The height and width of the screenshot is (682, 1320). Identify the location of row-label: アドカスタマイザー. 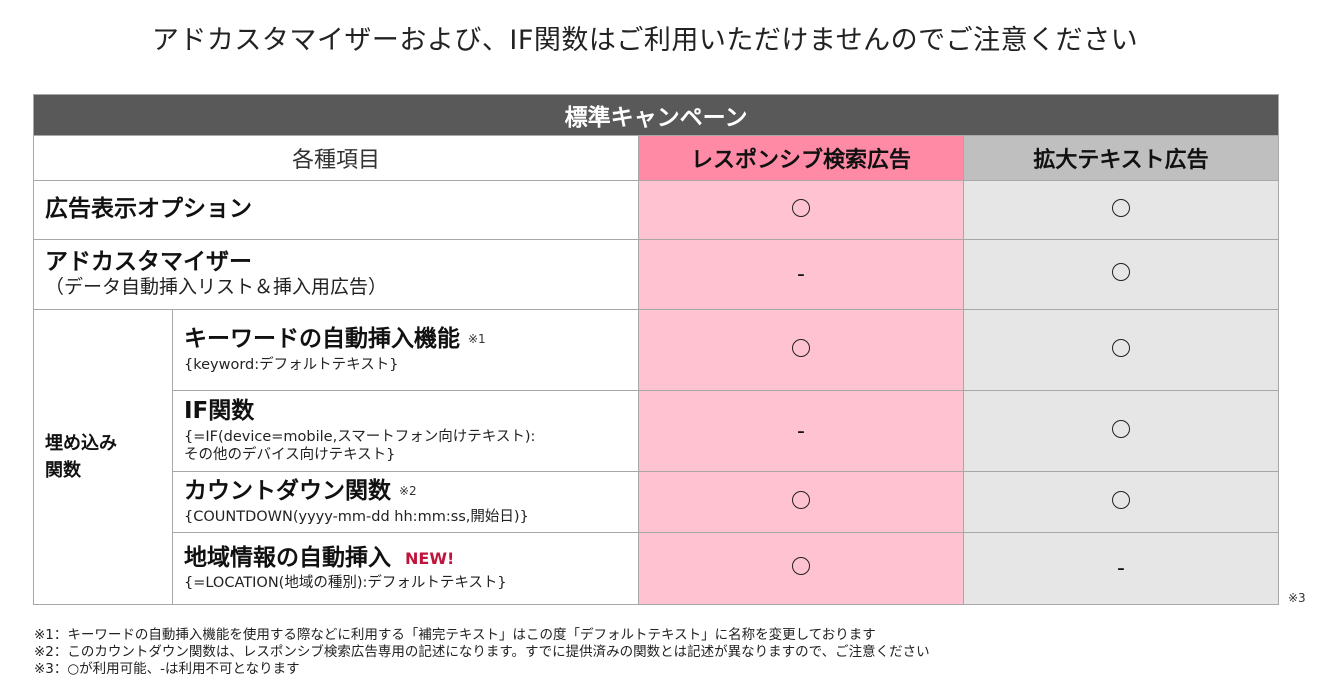
(148, 261).